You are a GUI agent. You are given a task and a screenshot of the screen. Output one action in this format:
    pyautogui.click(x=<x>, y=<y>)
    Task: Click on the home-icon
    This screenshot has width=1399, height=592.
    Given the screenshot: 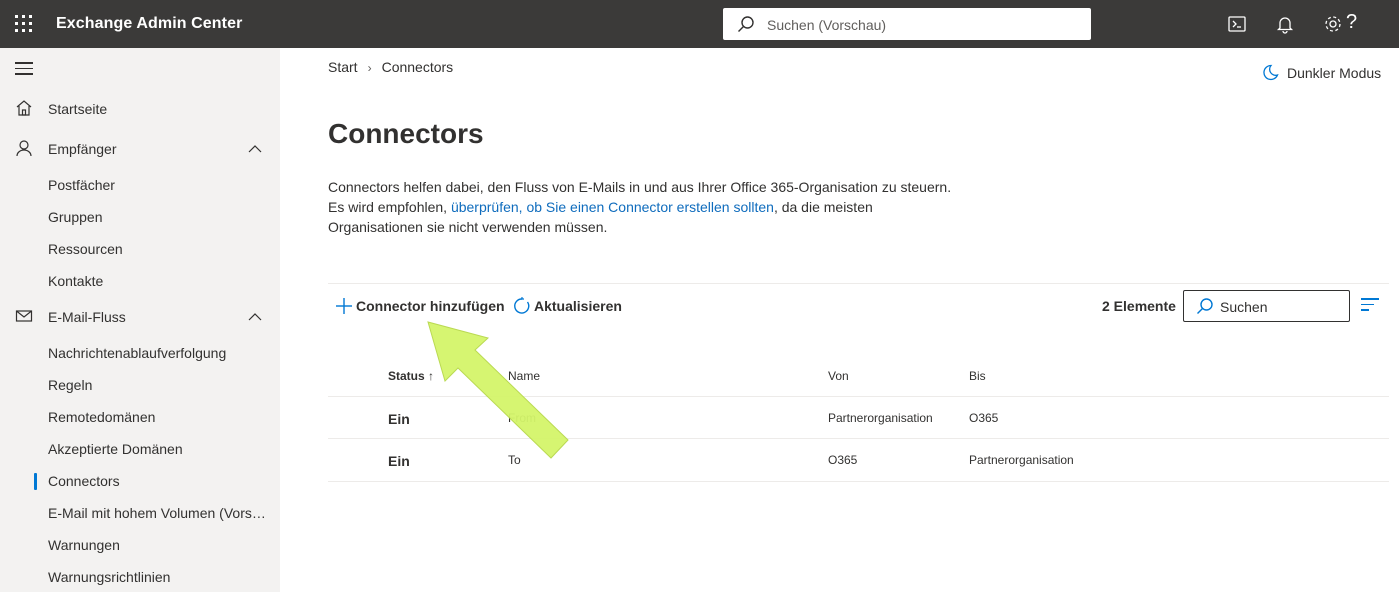 What is the action you would take?
    pyautogui.click(x=24, y=108)
    